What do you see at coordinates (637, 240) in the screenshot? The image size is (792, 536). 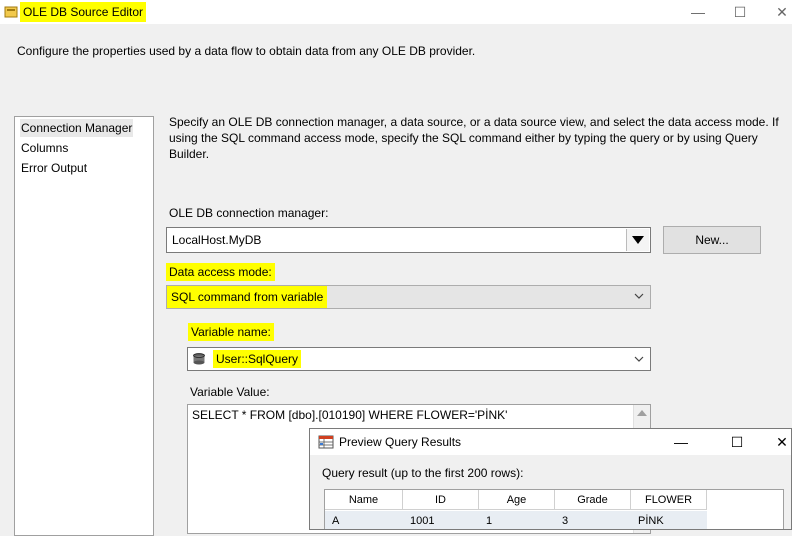 I see `dropdown-arrow-icon` at bounding box center [637, 240].